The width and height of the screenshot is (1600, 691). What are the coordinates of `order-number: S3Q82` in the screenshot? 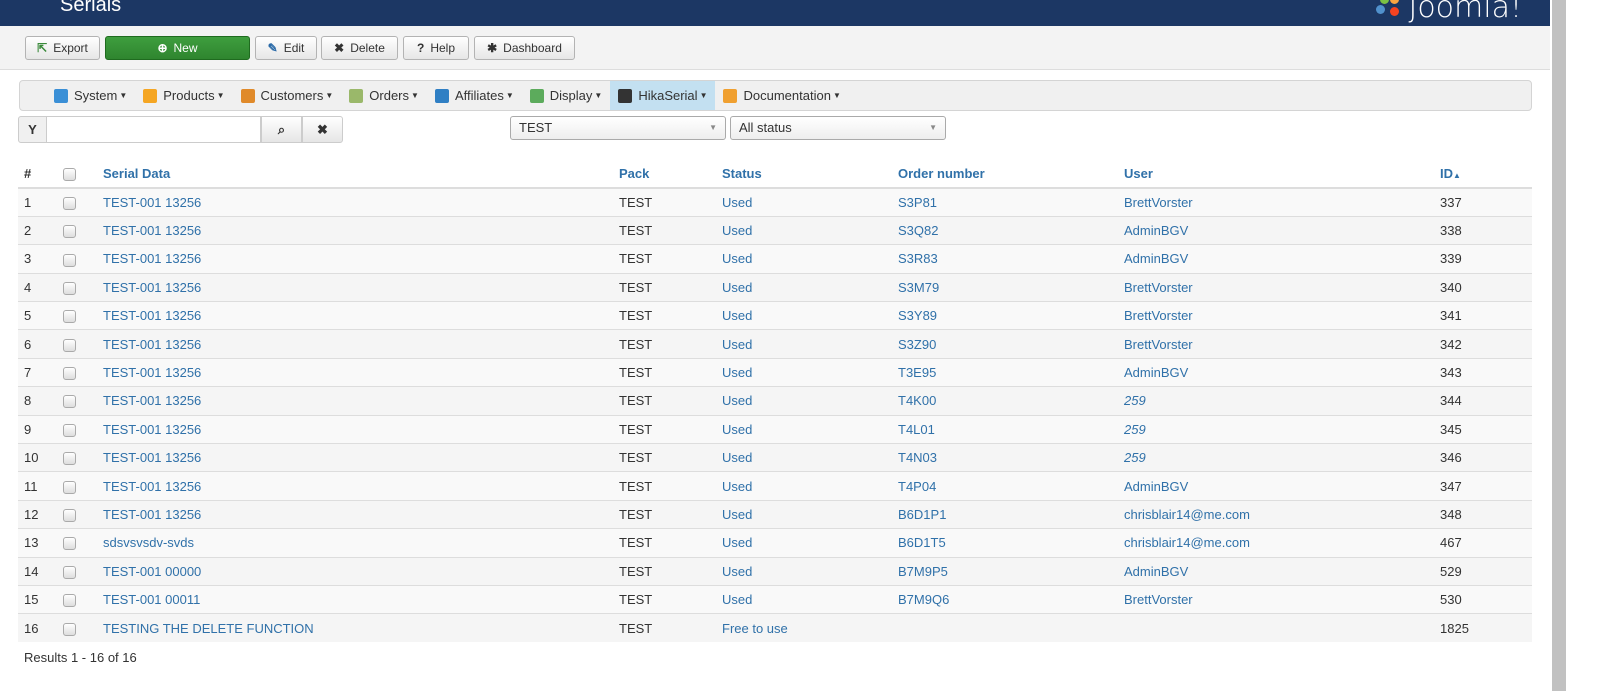 It's located at (1005, 230).